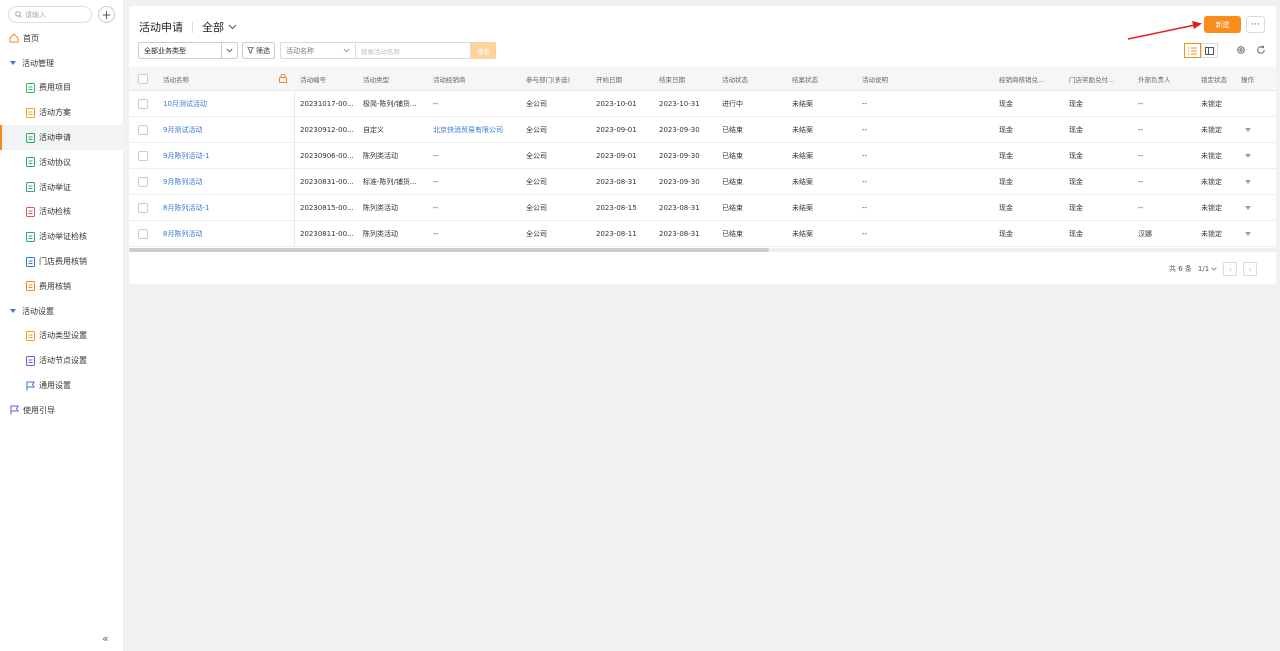 This screenshot has width=1280, height=651. I want to click on column-header: 活动说明, so click(875, 78).